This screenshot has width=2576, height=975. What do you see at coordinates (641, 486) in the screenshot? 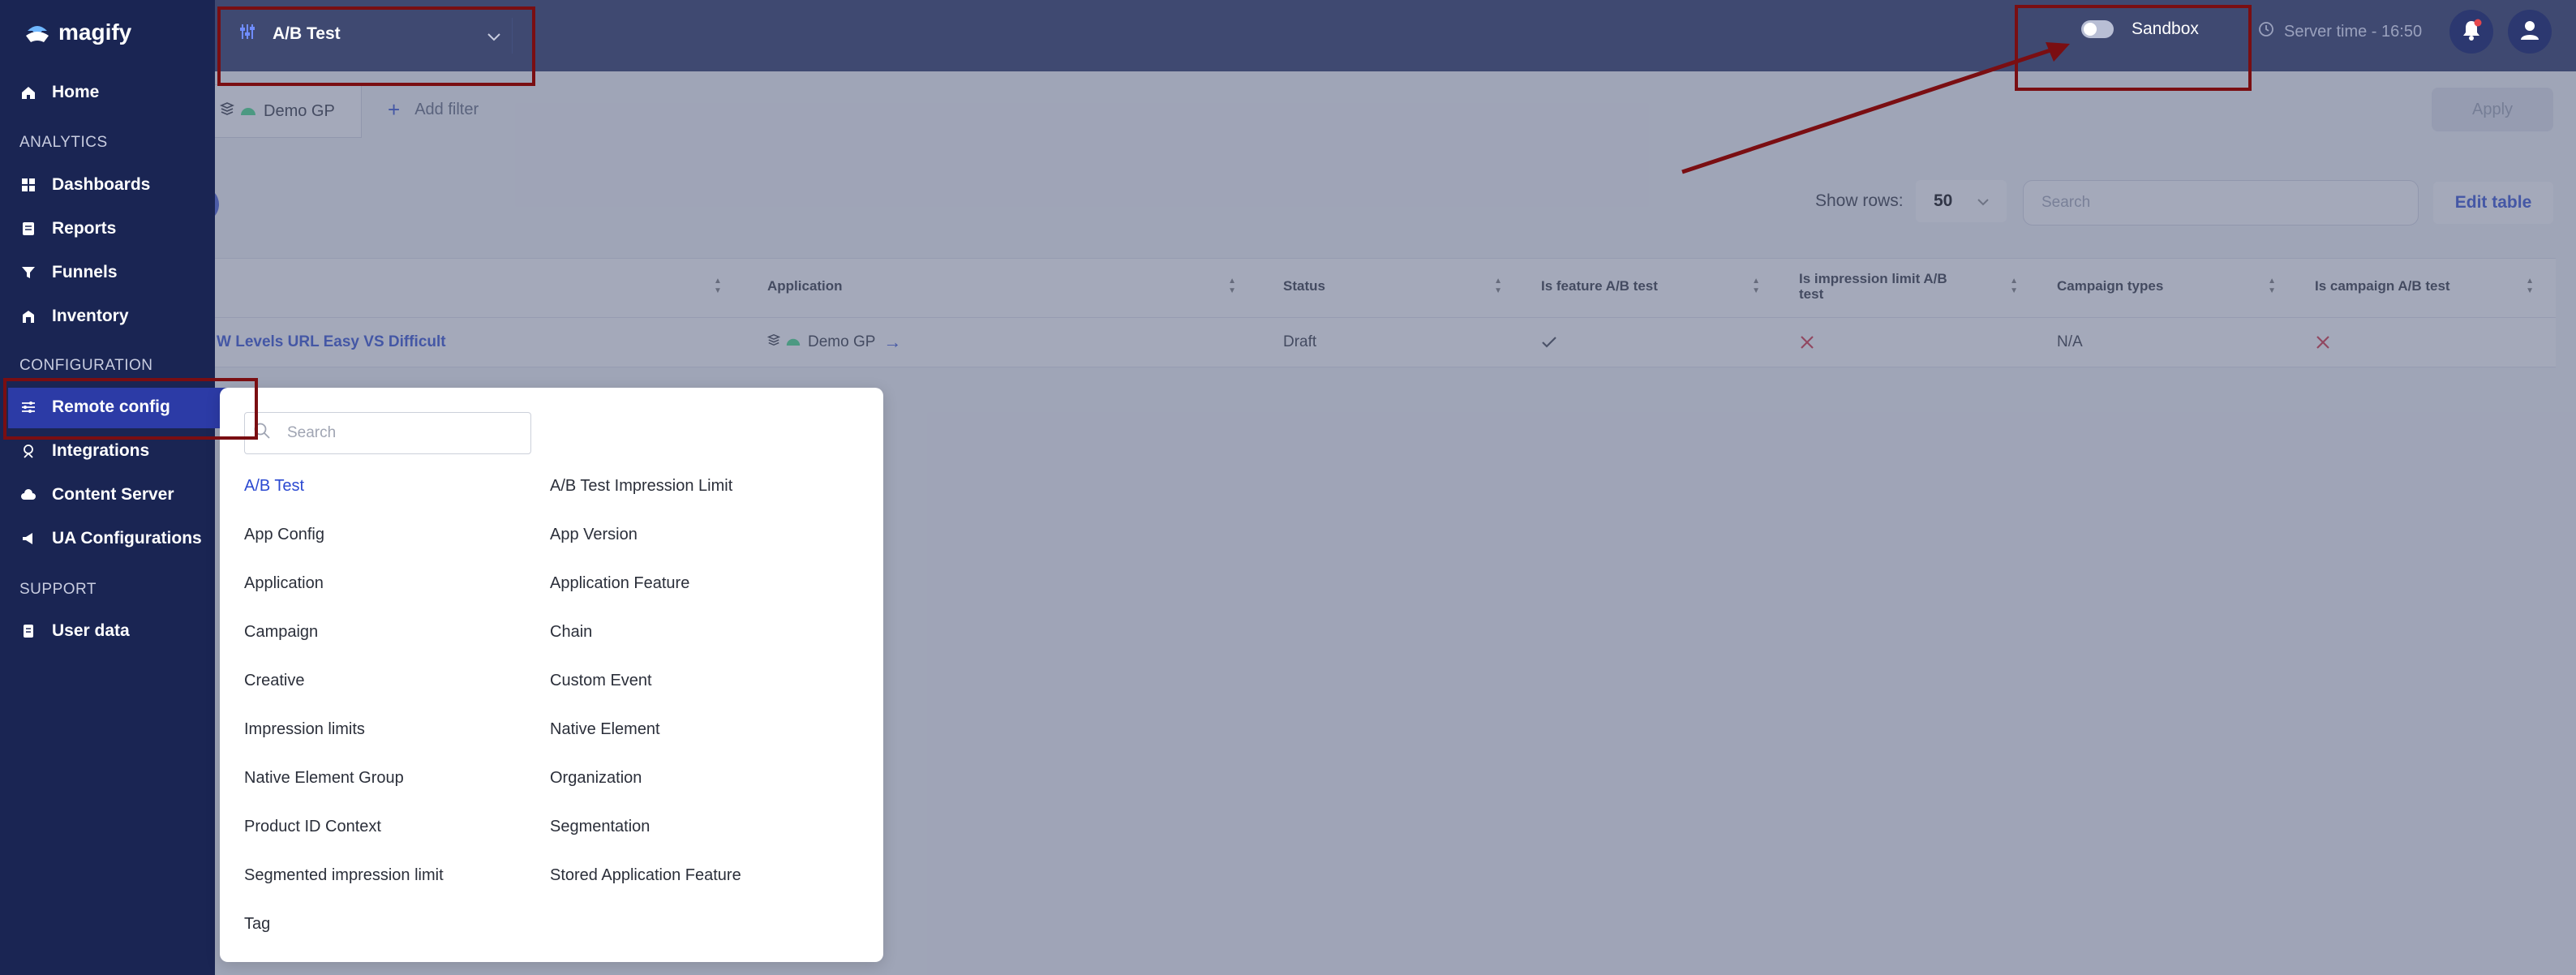
I see `option-ab-test-impression-limit: A/B Test Impression Limit` at bounding box center [641, 486].